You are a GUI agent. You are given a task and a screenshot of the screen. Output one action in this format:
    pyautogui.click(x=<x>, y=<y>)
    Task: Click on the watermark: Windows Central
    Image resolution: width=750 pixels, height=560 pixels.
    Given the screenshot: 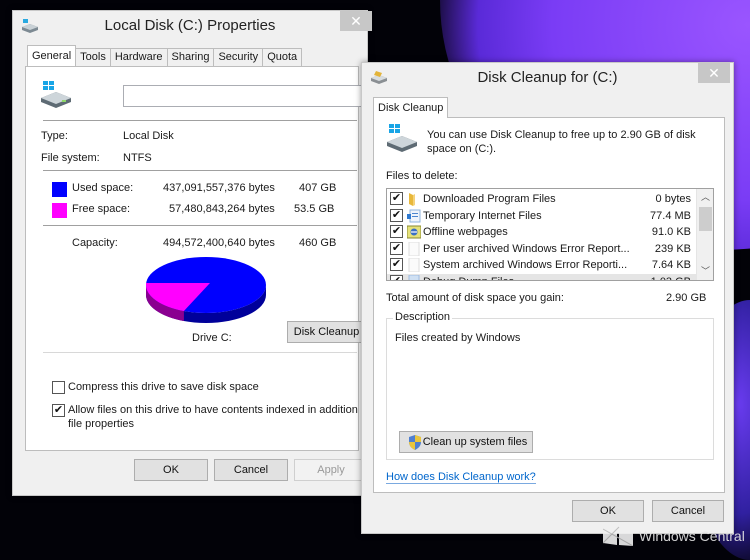 What is the action you would take?
    pyautogui.click(x=674, y=536)
    